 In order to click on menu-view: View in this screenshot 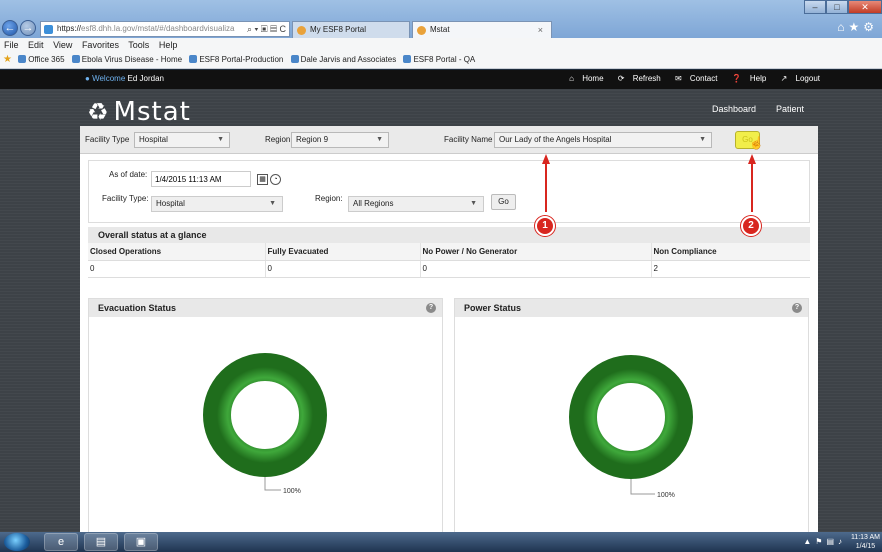, I will do `click(62, 45)`.